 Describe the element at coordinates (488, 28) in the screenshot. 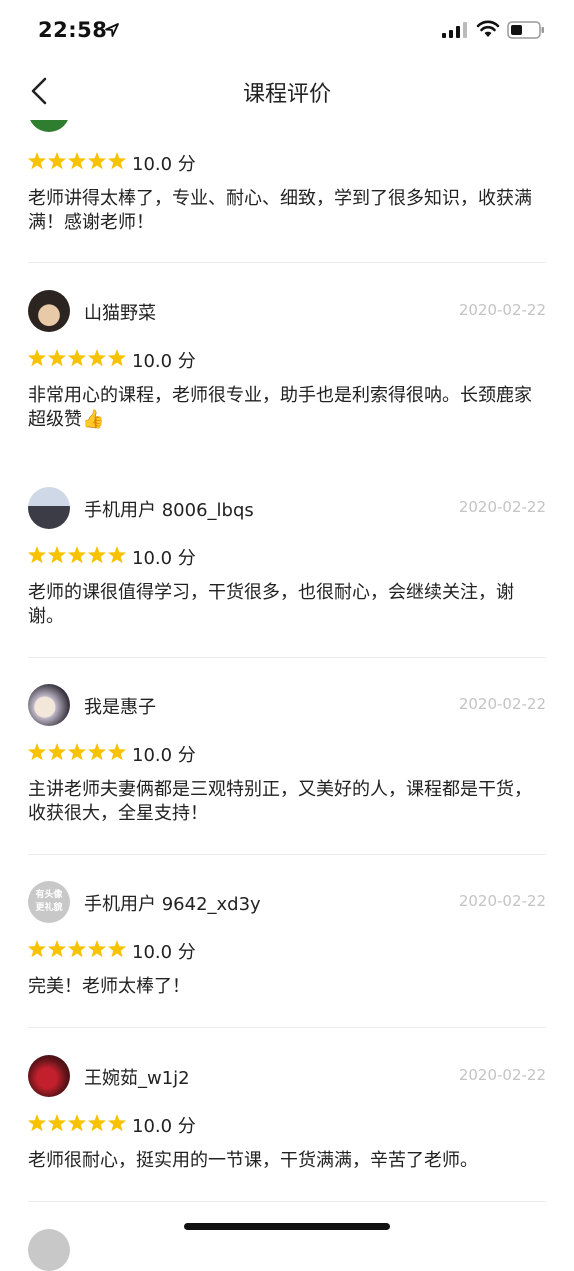

I see `wifi-icon` at that location.